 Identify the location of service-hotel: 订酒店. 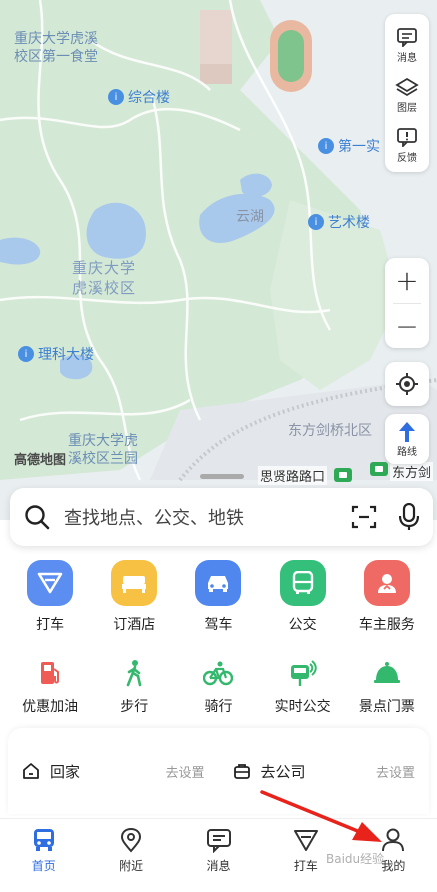
(134, 597).